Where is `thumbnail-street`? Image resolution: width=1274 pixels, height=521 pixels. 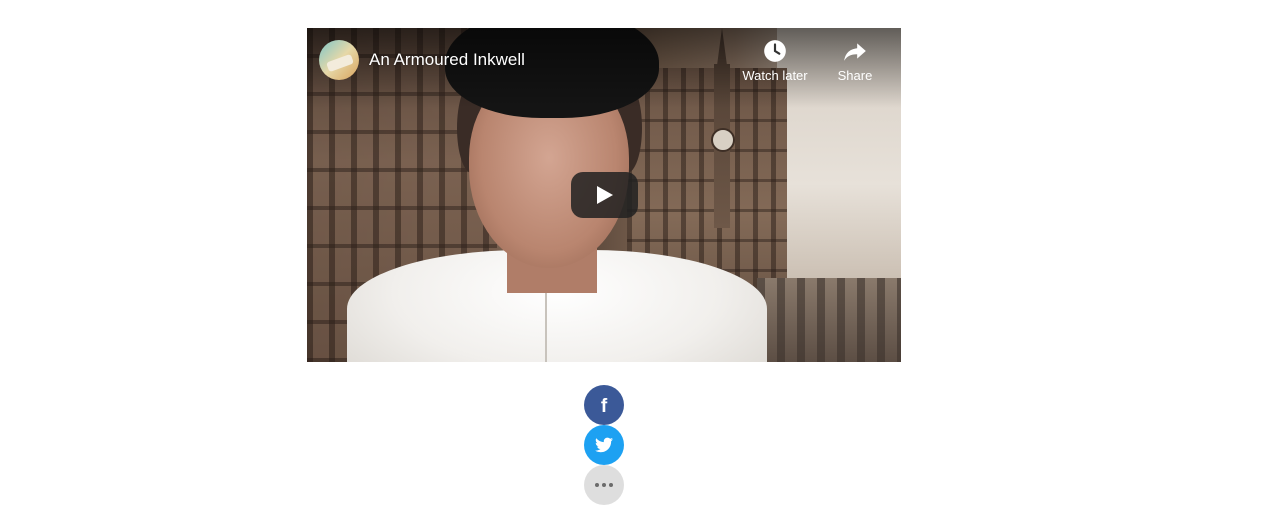 thumbnail-street is located at coordinates (829, 320).